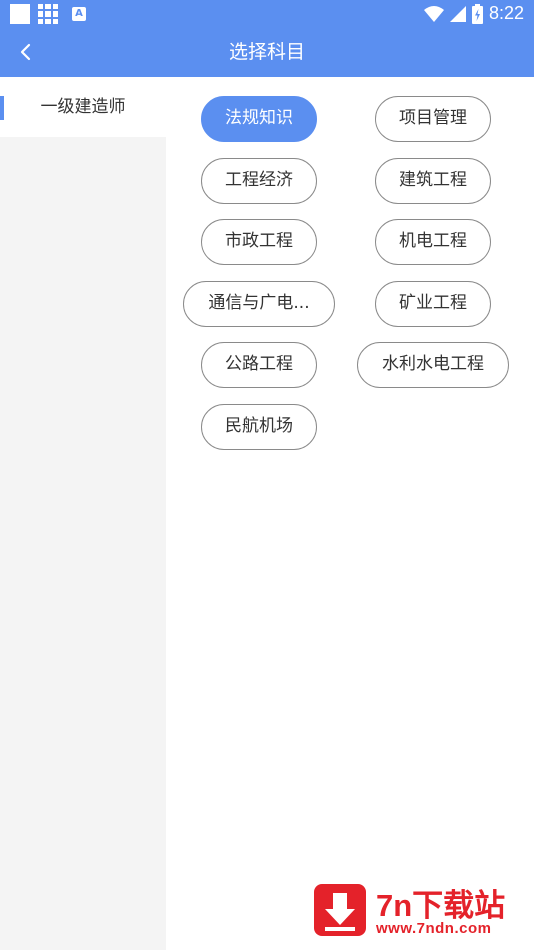 This screenshot has height=950, width=534. Describe the element at coordinates (267, 14) in the screenshot. I see `status-bar: A 8:22` at that location.